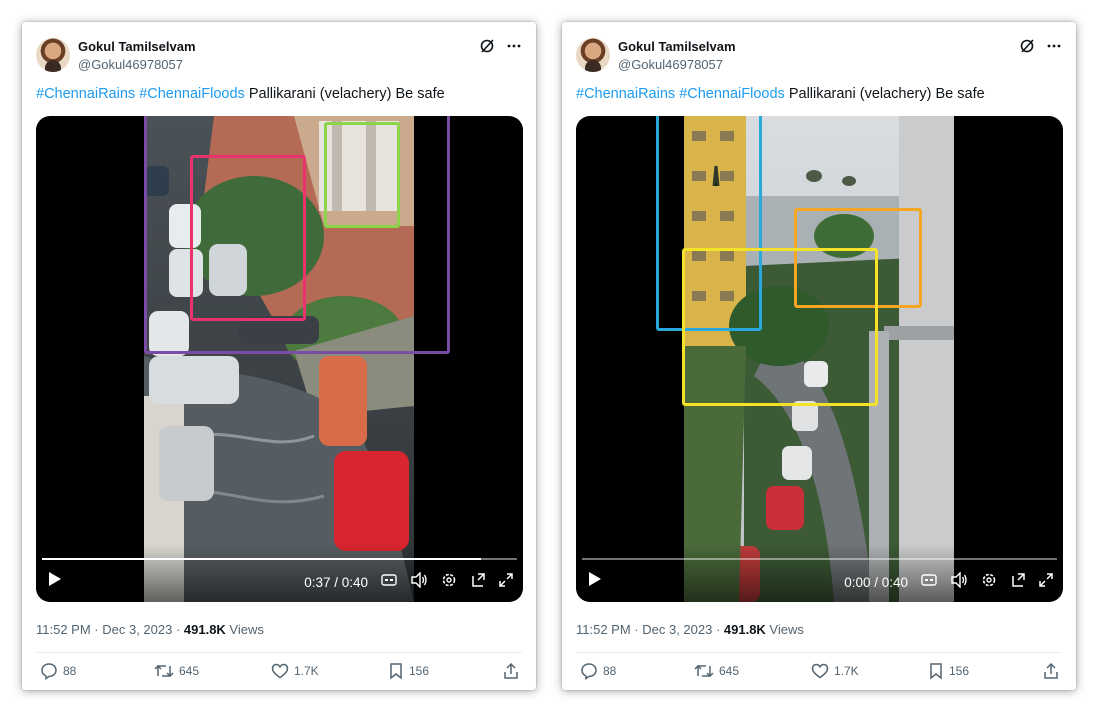  What do you see at coordinates (819, 573) in the screenshot?
I see `video-controls: 0:00 / 0:40` at bounding box center [819, 573].